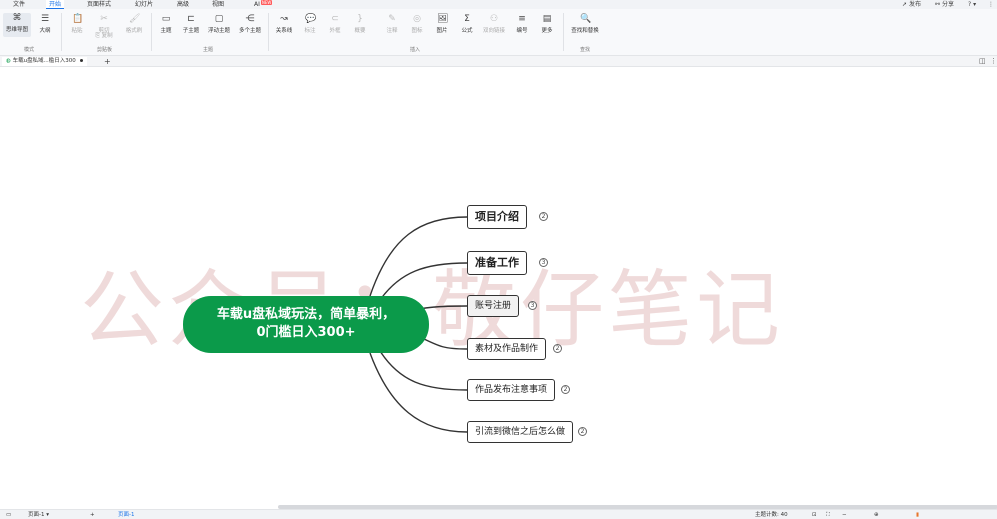  Describe the element at coordinates (306, 332) in the screenshot. I see `root-topic-line-2: 0门槛日入300+` at that location.